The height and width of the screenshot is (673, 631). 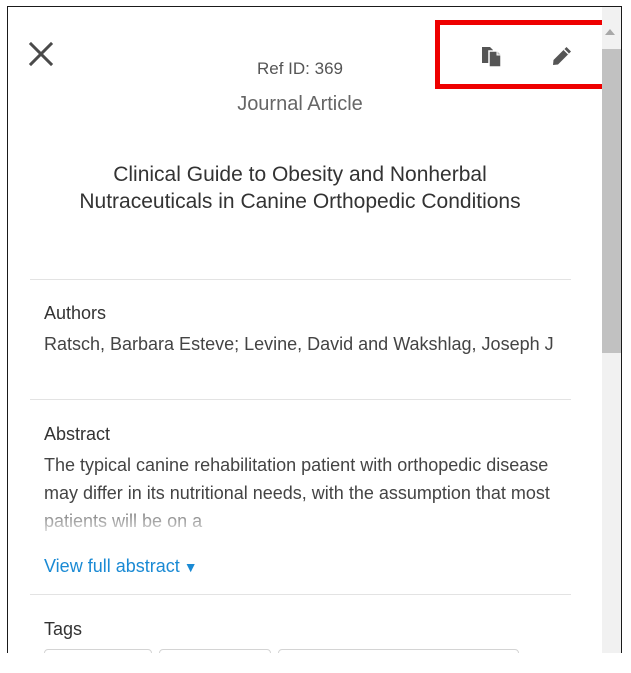 I want to click on authors-label: Authors, so click(x=75, y=313).